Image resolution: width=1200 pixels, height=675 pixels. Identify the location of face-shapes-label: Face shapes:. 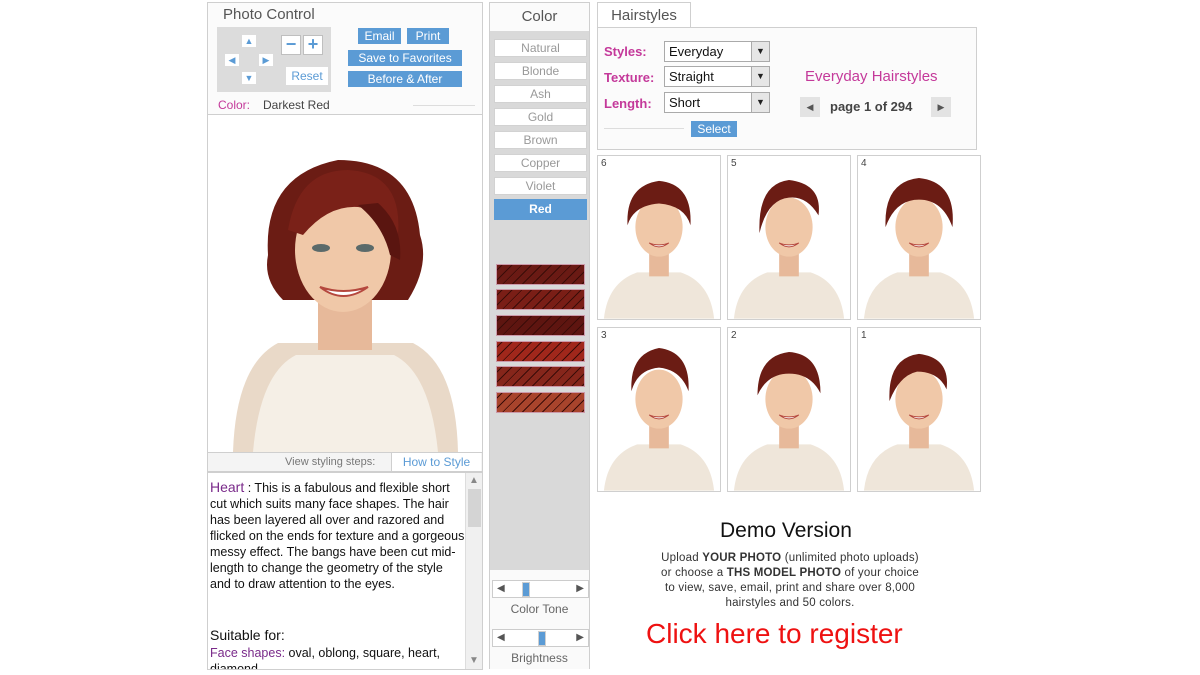
(248, 653).